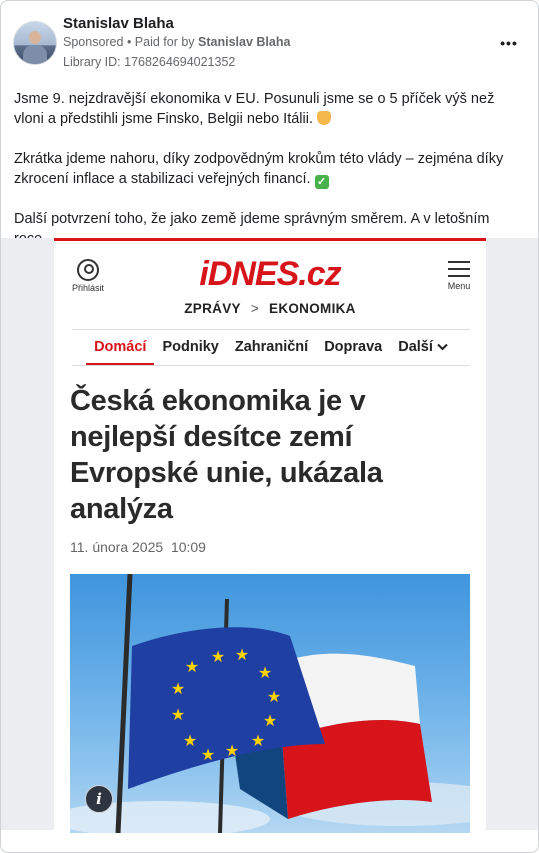  Describe the element at coordinates (99, 799) in the screenshot. I see `info-icon: i` at that location.